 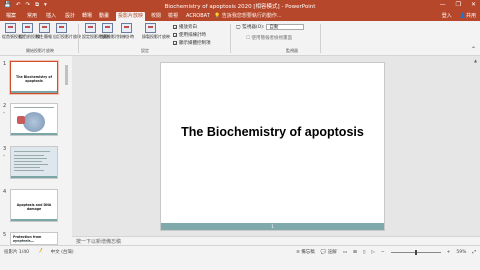 What do you see at coordinates (475, 149) in the screenshot?
I see `editor-scrollbar: ▲ ▼` at bounding box center [475, 149].